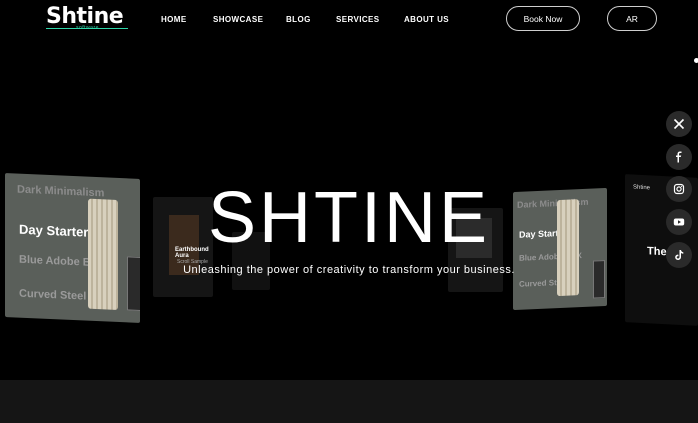  Describe the element at coordinates (543, 18) in the screenshot. I see `book-now-button: Book Now` at that location.